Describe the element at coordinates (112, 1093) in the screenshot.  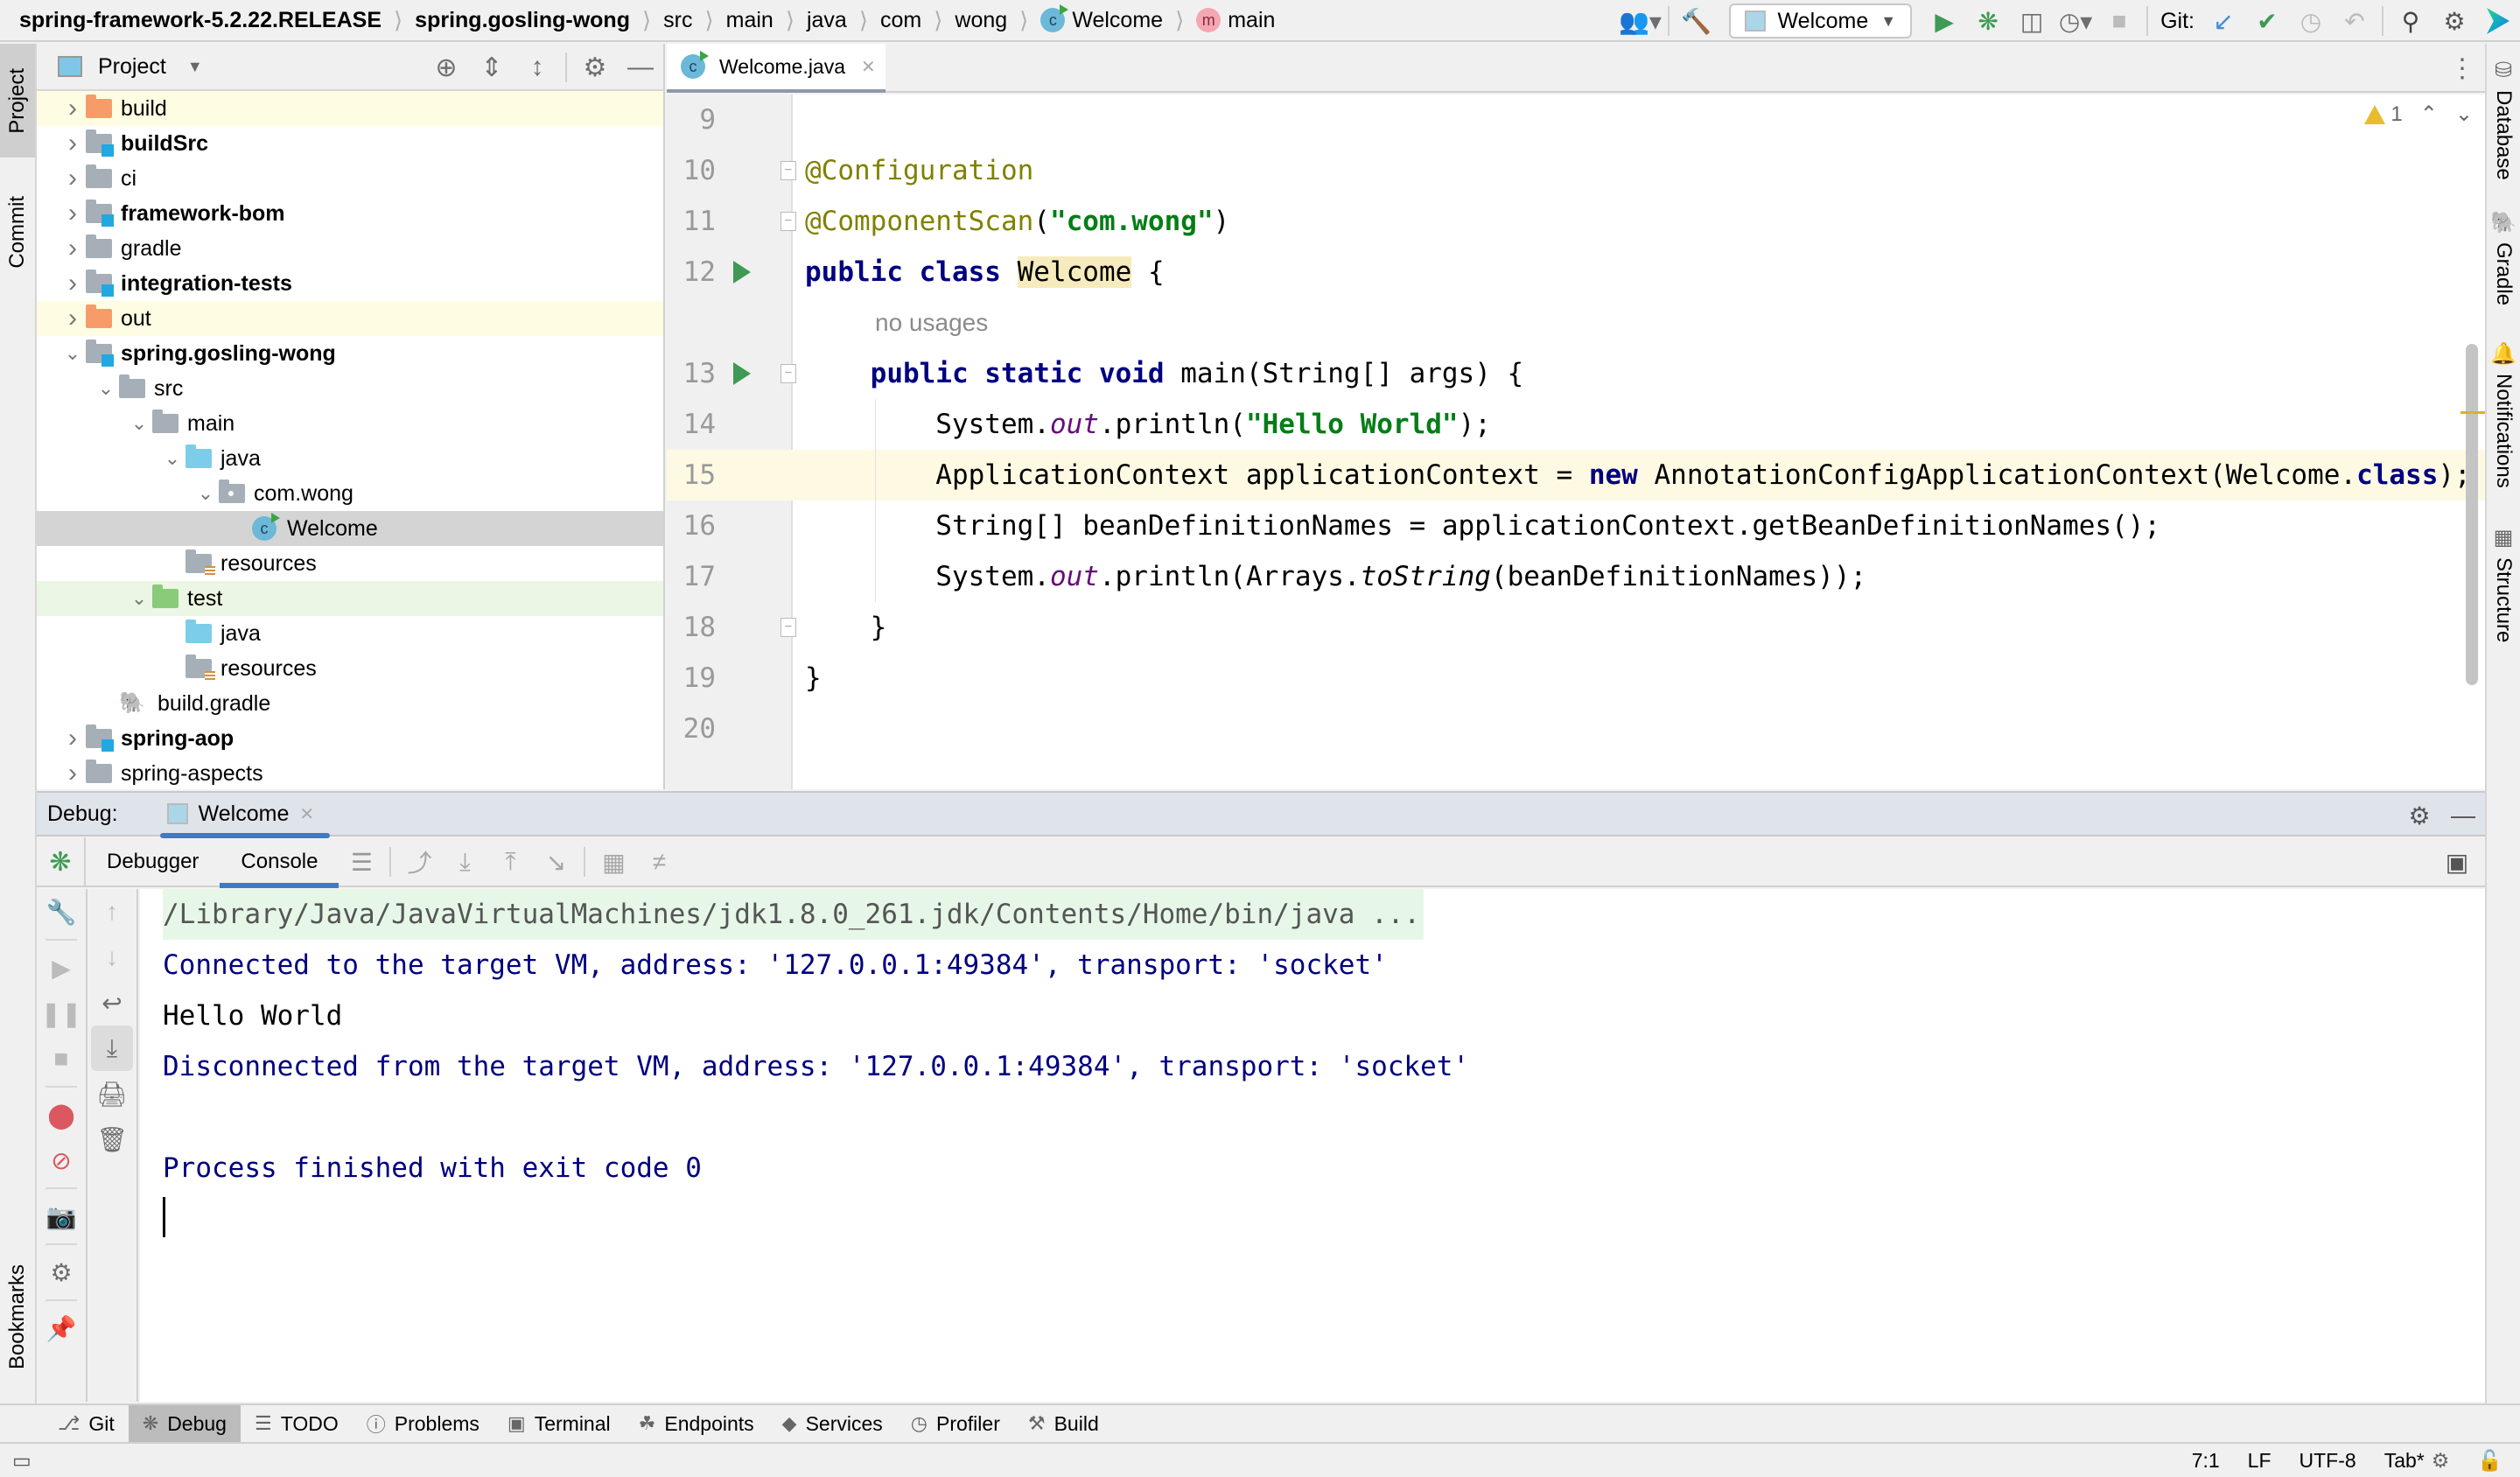
I see `print-icon: 🖨` at that location.